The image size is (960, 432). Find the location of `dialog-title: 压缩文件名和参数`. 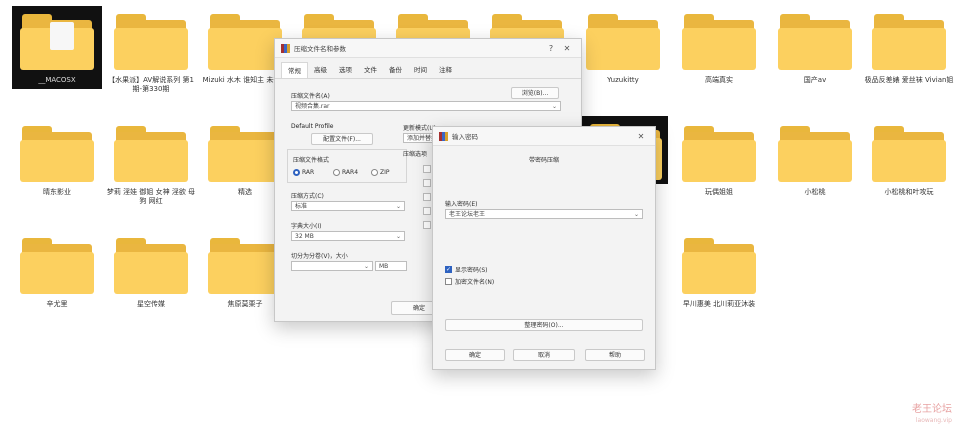

dialog-title: 压缩文件名和参数 is located at coordinates (320, 49).